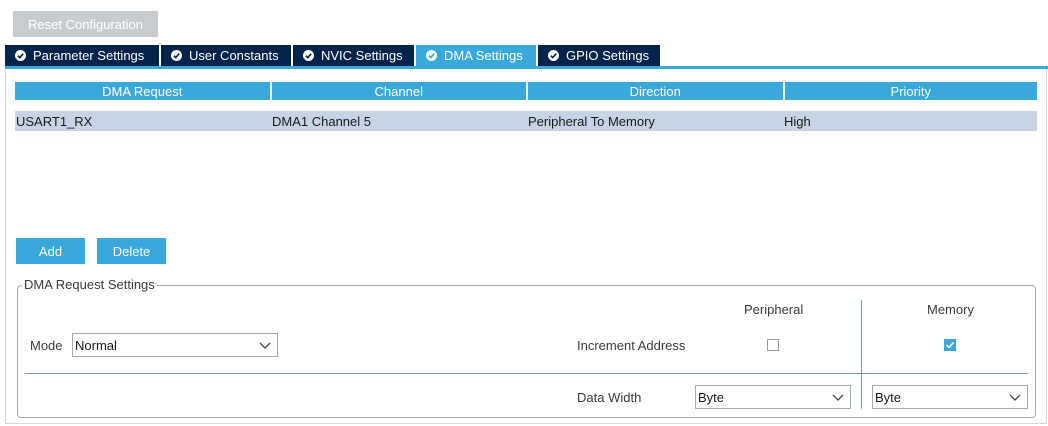  I want to click on tab-nvic-settings: NVIC Settings, so click(353, 55).